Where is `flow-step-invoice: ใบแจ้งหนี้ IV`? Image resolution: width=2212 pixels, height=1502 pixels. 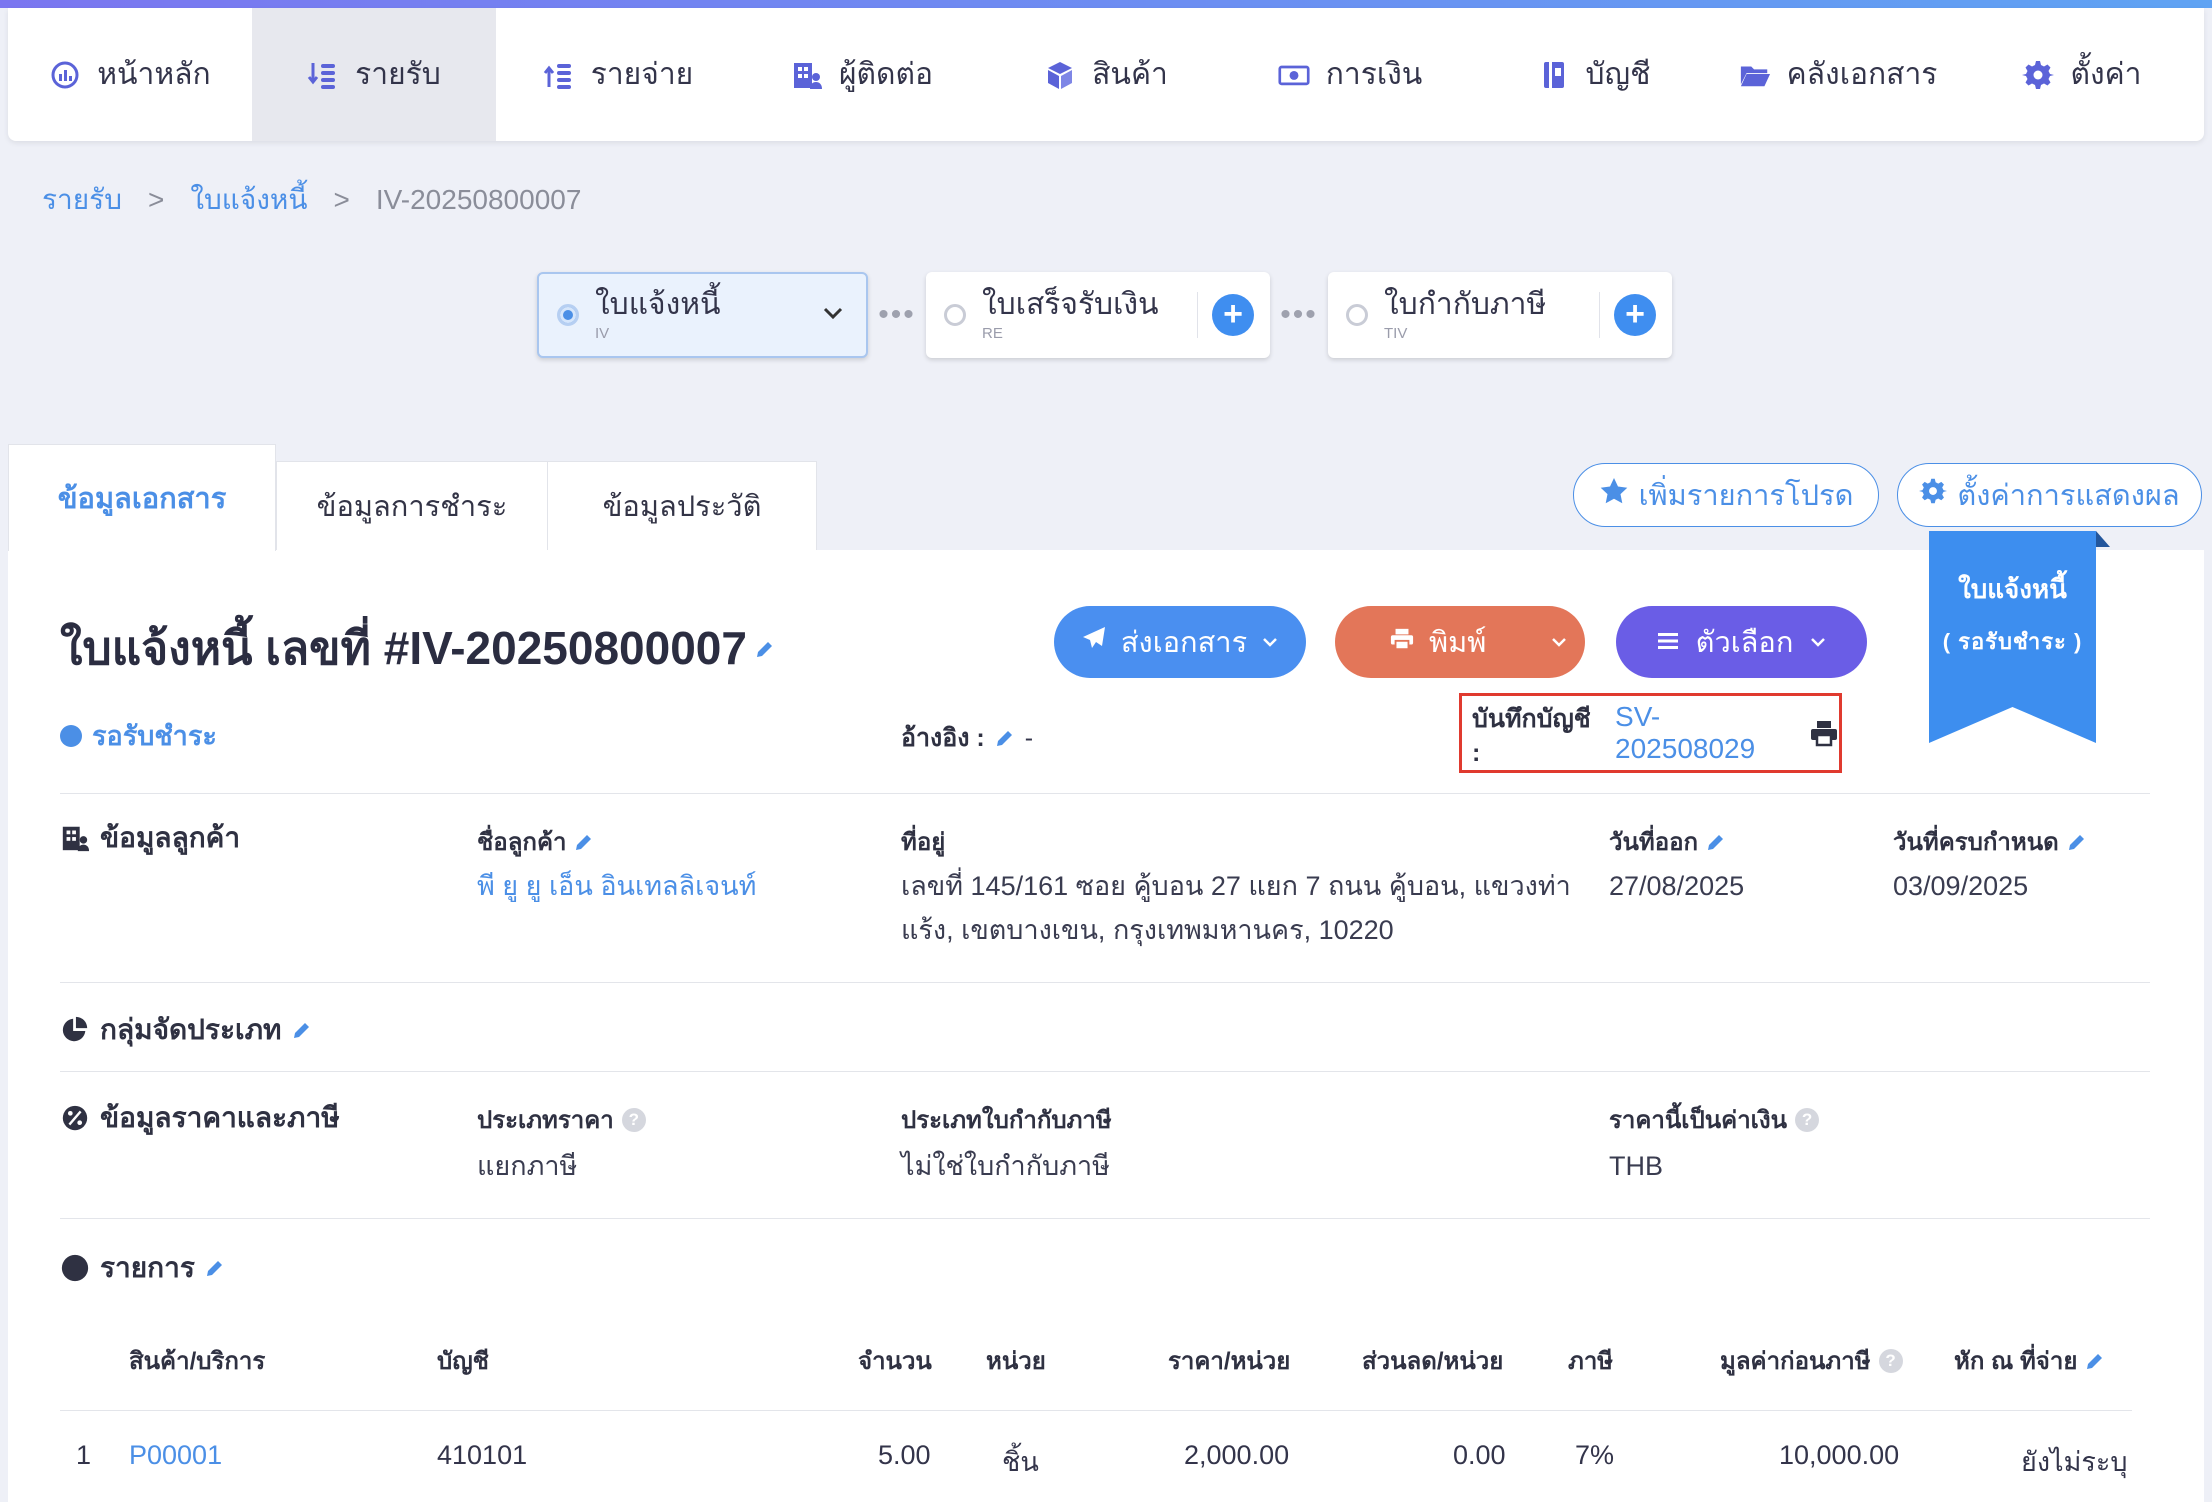 flow-step-invoice: ใบแจ้งหนี้ IV is located at coordinates (702, 315).